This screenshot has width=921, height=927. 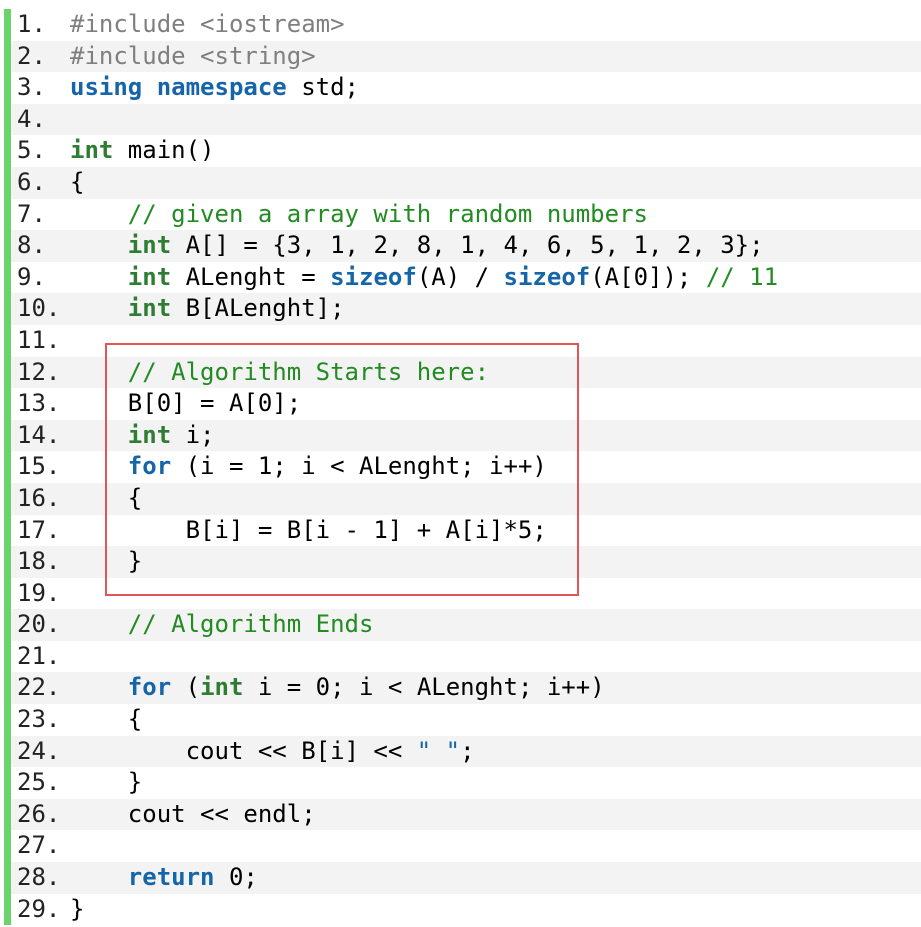 What do you see at coordinates (39, 655) in the screenshot?
I see `line-number: 21.` at bounding box center [39, 655].